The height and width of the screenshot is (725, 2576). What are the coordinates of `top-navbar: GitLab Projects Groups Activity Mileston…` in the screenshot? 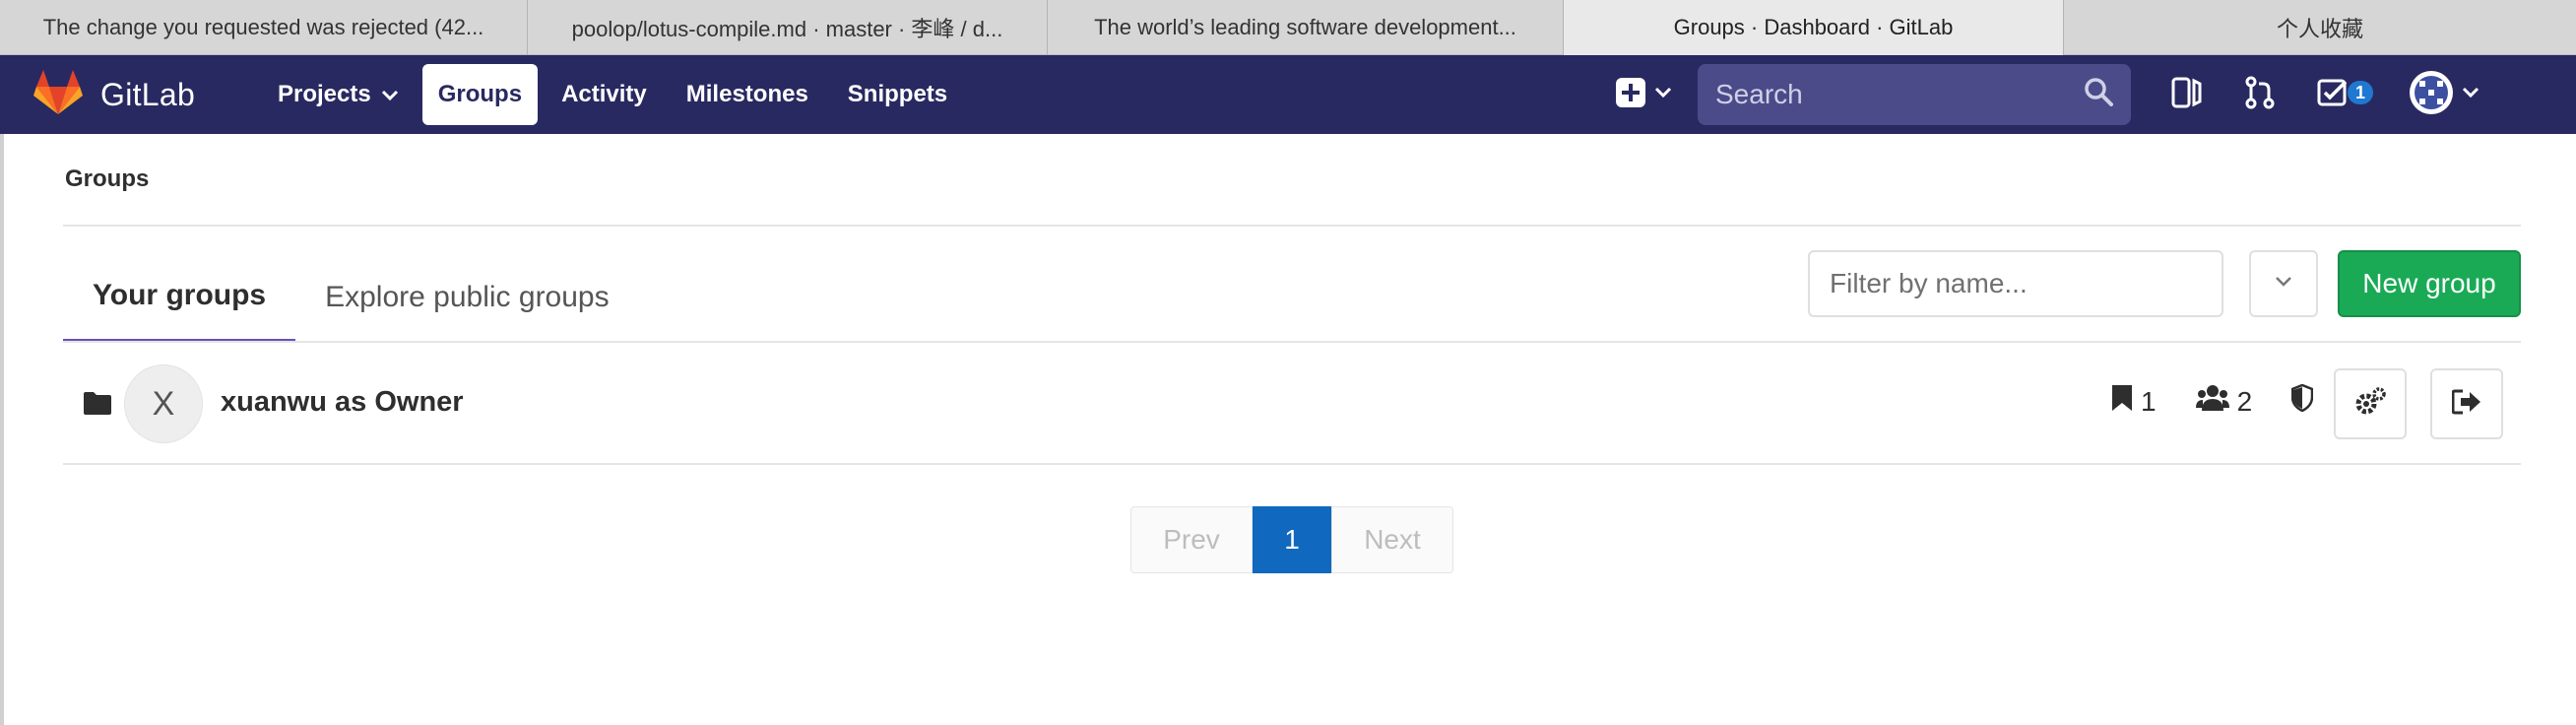 It's located at (1288, 94).